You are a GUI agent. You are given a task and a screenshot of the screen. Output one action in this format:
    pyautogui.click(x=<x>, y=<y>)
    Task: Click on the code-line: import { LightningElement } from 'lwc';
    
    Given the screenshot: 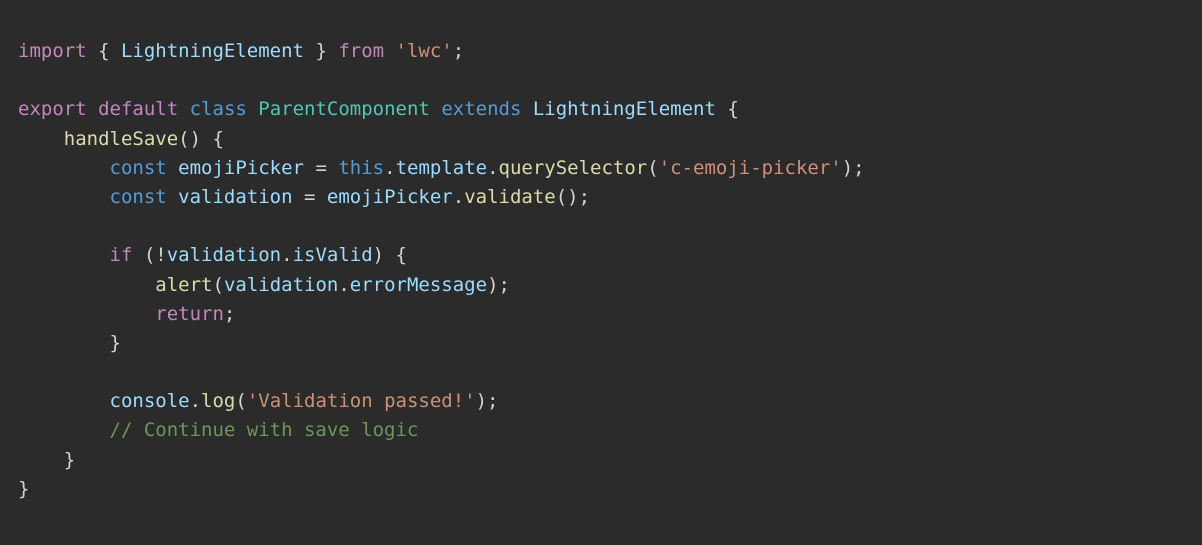 What is the action you would take?
    pyautogui.click(x=610, y=51)
    